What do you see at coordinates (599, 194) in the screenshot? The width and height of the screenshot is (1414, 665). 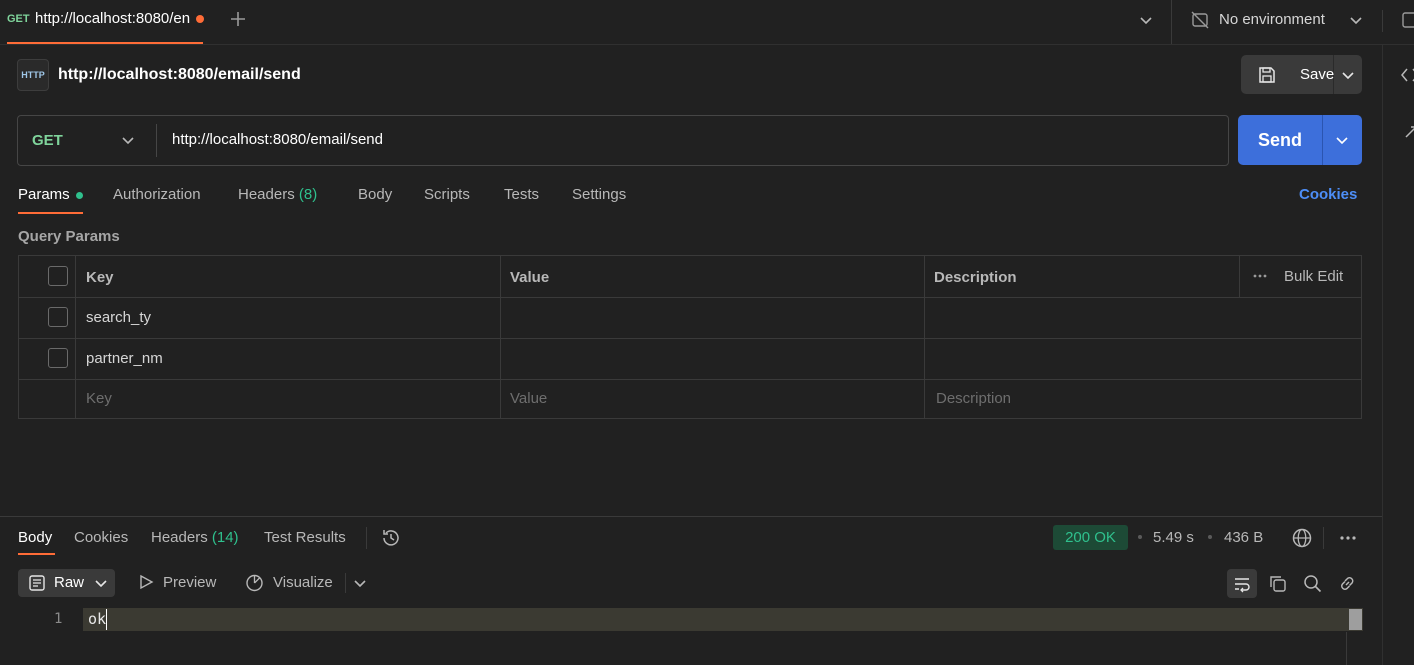 I see `tab-settings: Settings` at bounding box center [599, 194].